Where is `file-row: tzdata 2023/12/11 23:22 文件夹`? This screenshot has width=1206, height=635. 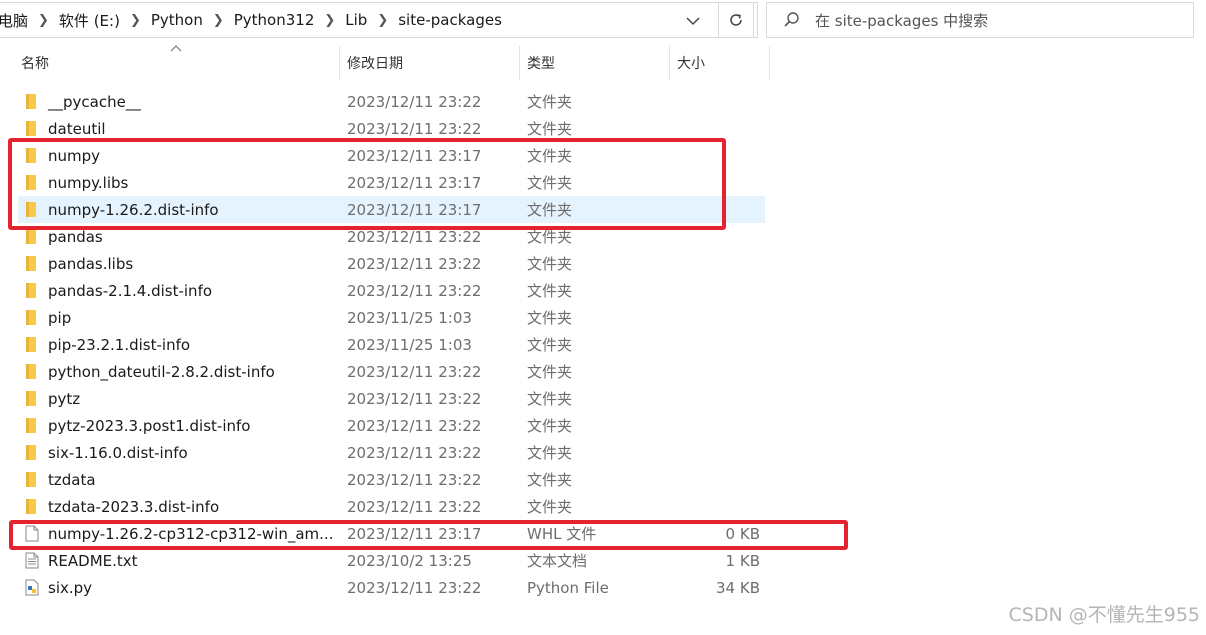 file-row: tzdata 2023/12/11 23:22 文件夹 is located at coordinates (391, 479).